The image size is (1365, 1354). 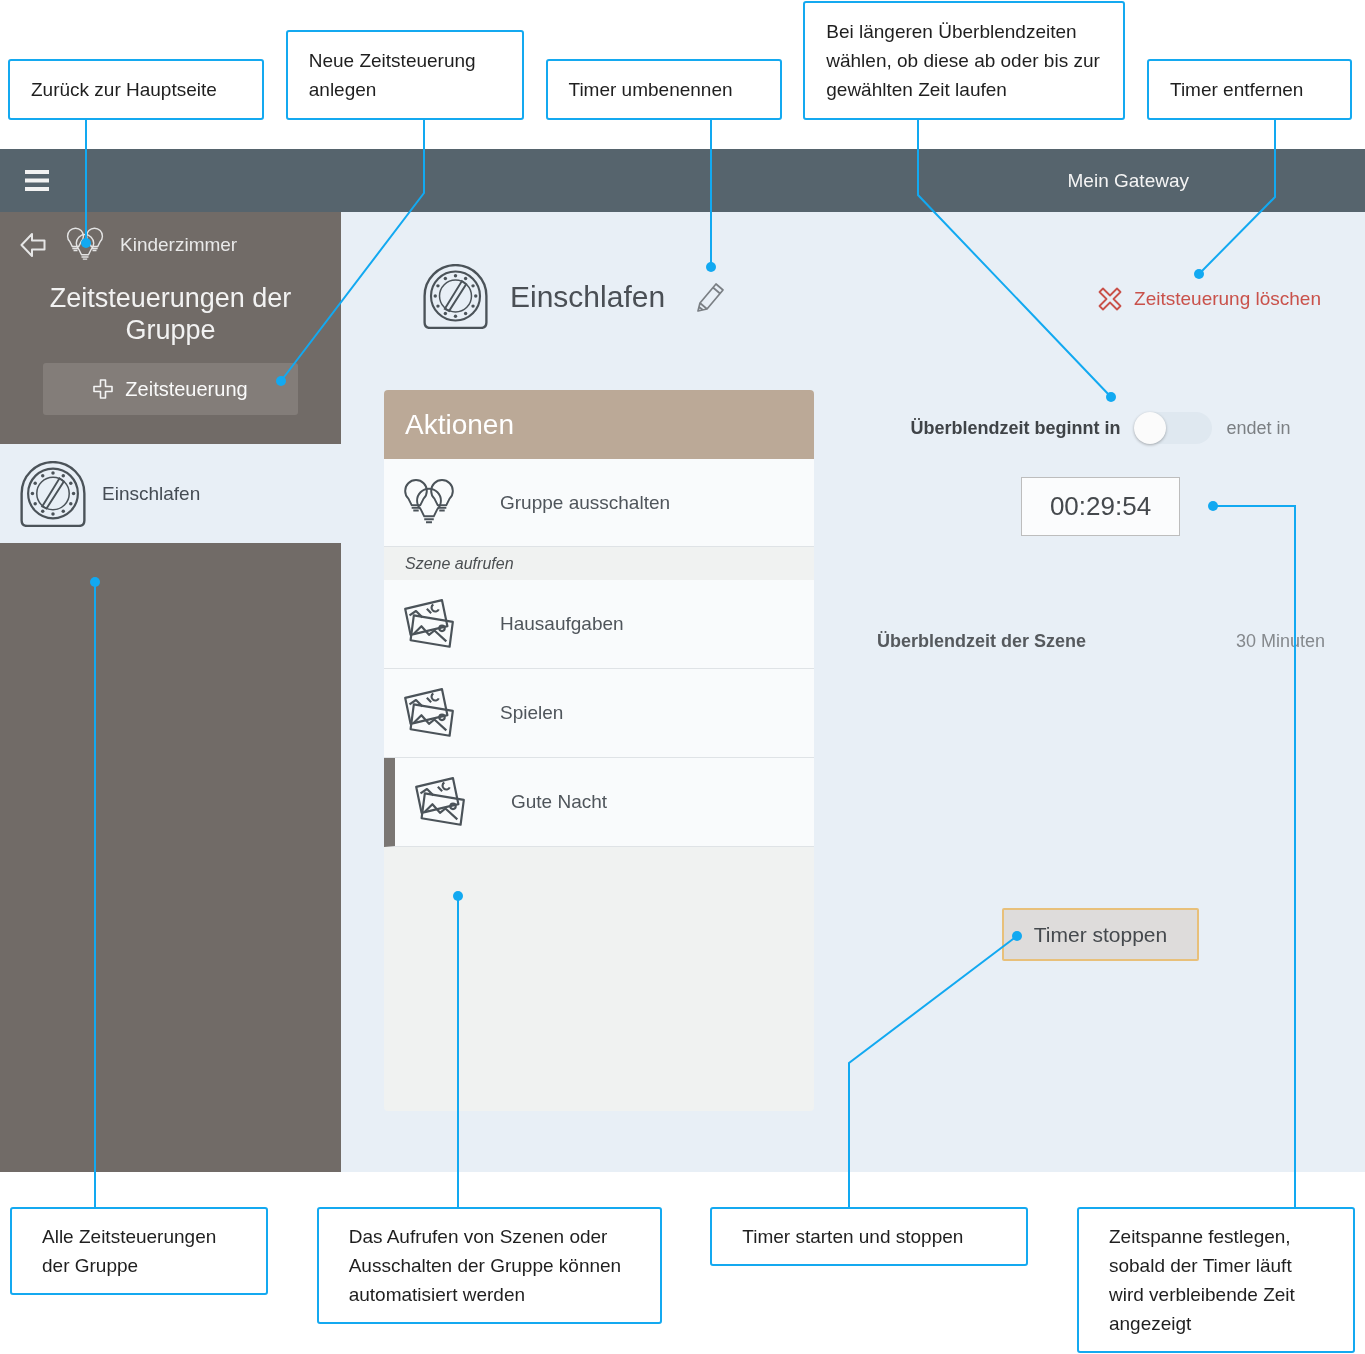 I want to click on action-item: Gruppe ausschalten, so click(x=599, y=503).